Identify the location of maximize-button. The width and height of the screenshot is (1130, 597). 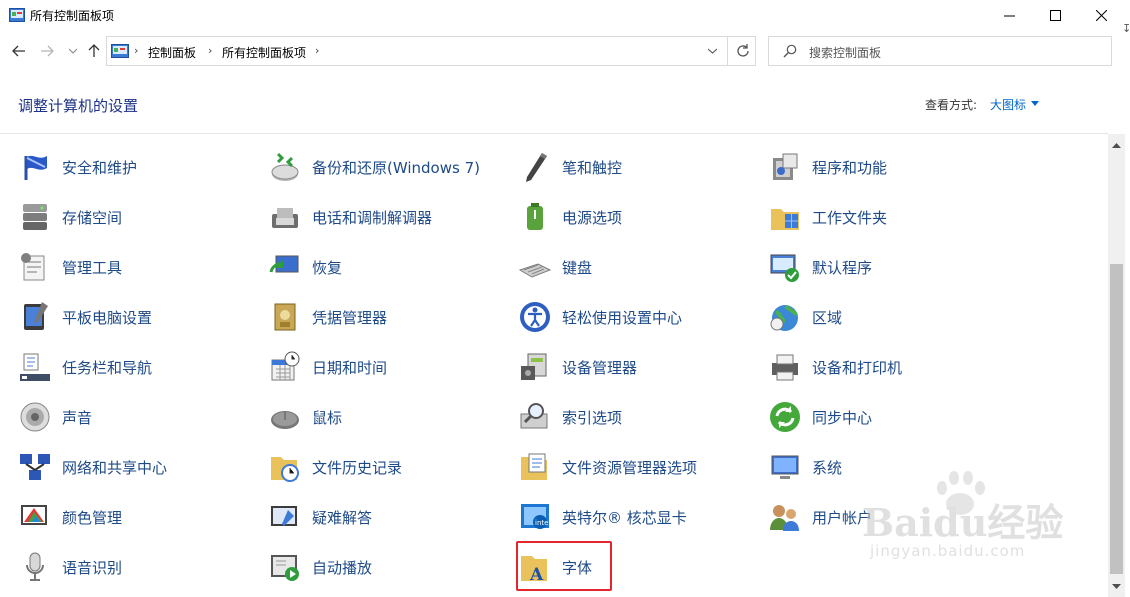
(1055, 15).